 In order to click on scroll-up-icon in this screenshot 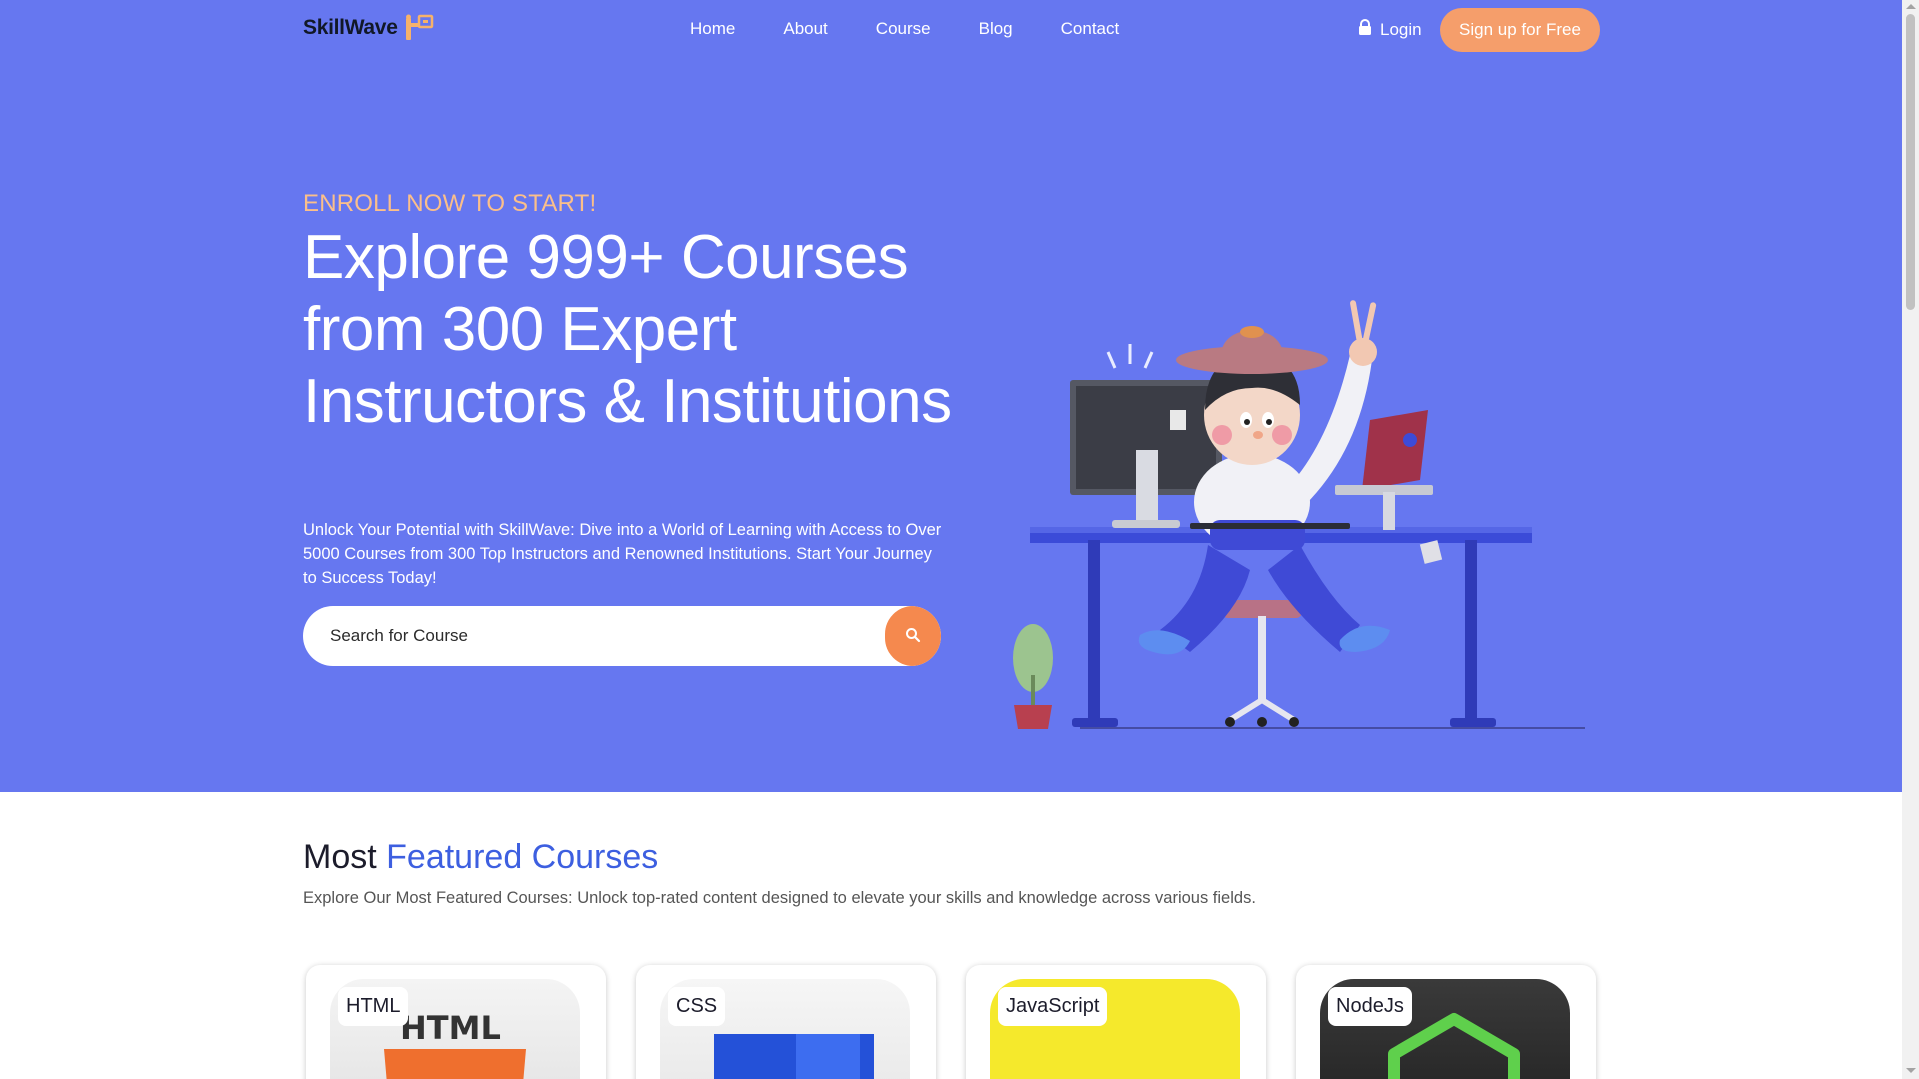, I will do `click(1911, 6)`.